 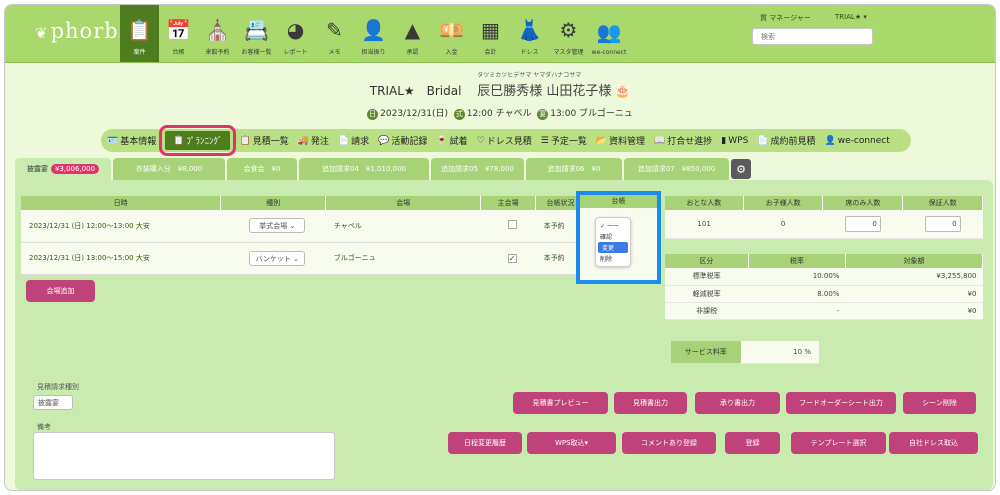 I want to click on menu-fitting-icon: 🍷, so click(x=442, y=140).